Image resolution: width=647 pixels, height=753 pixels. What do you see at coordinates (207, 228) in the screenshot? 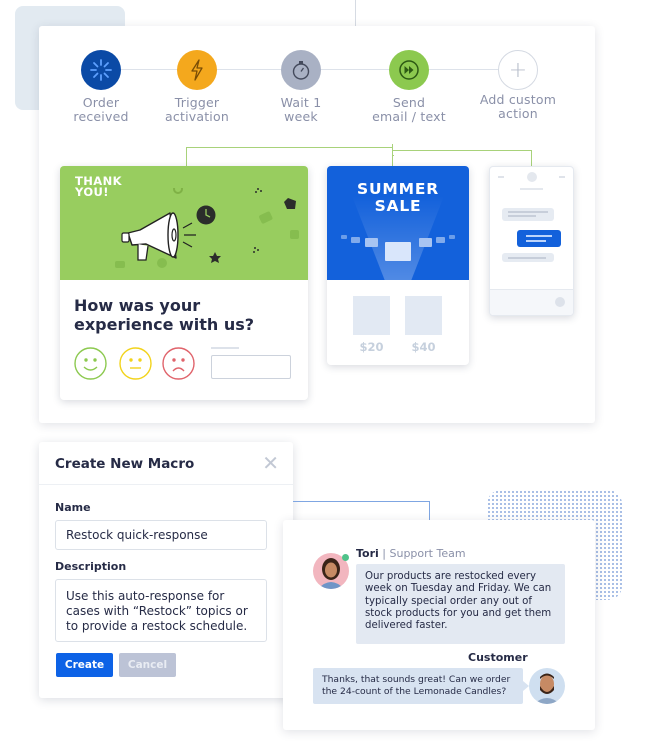
I see `megaphone-illustration` at bounding box center [207, 228].